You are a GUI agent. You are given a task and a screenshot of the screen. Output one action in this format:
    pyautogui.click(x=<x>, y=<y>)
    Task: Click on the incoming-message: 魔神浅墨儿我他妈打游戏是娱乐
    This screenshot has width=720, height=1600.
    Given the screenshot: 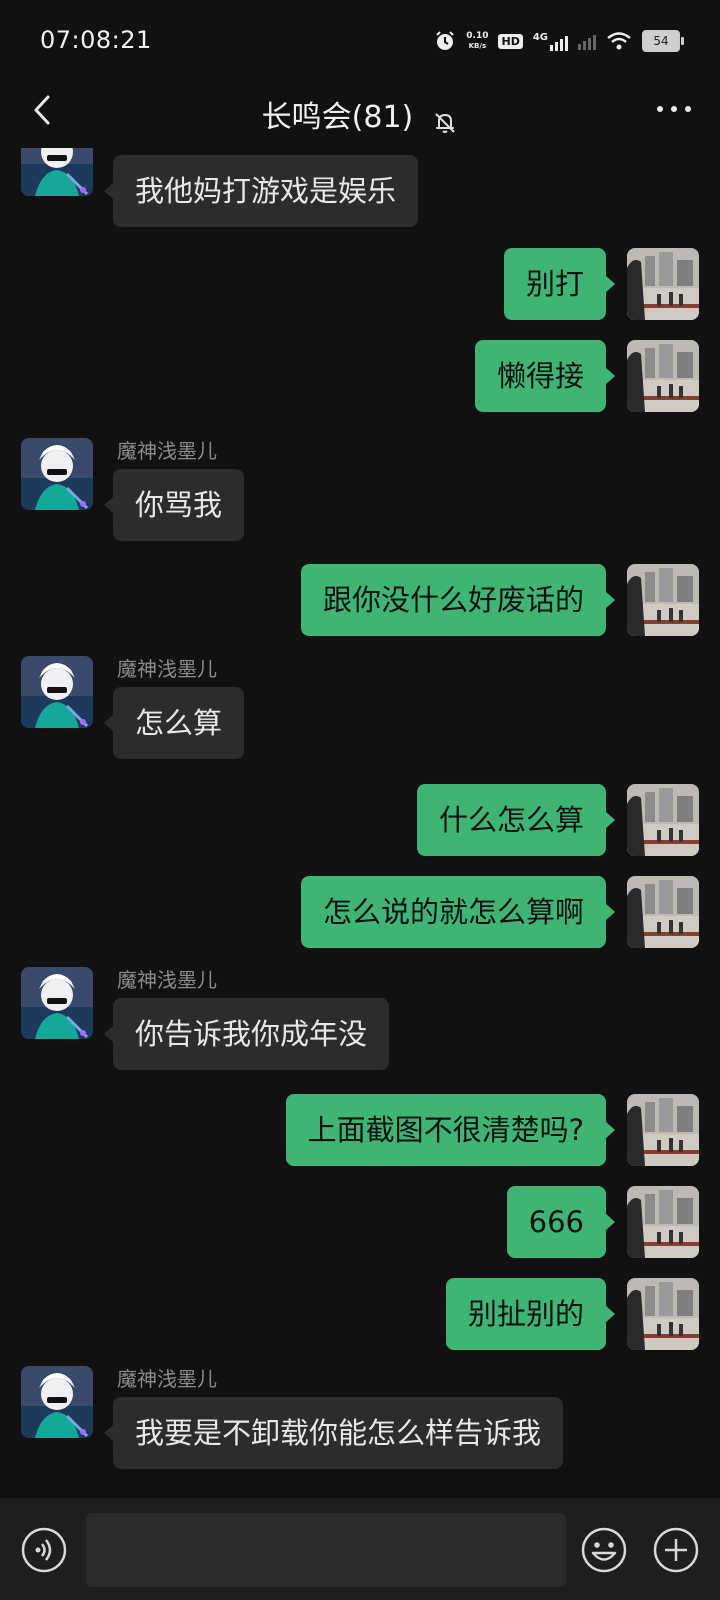 What is the action you would take?
    pyautogui.click(x=360, y=197)
    